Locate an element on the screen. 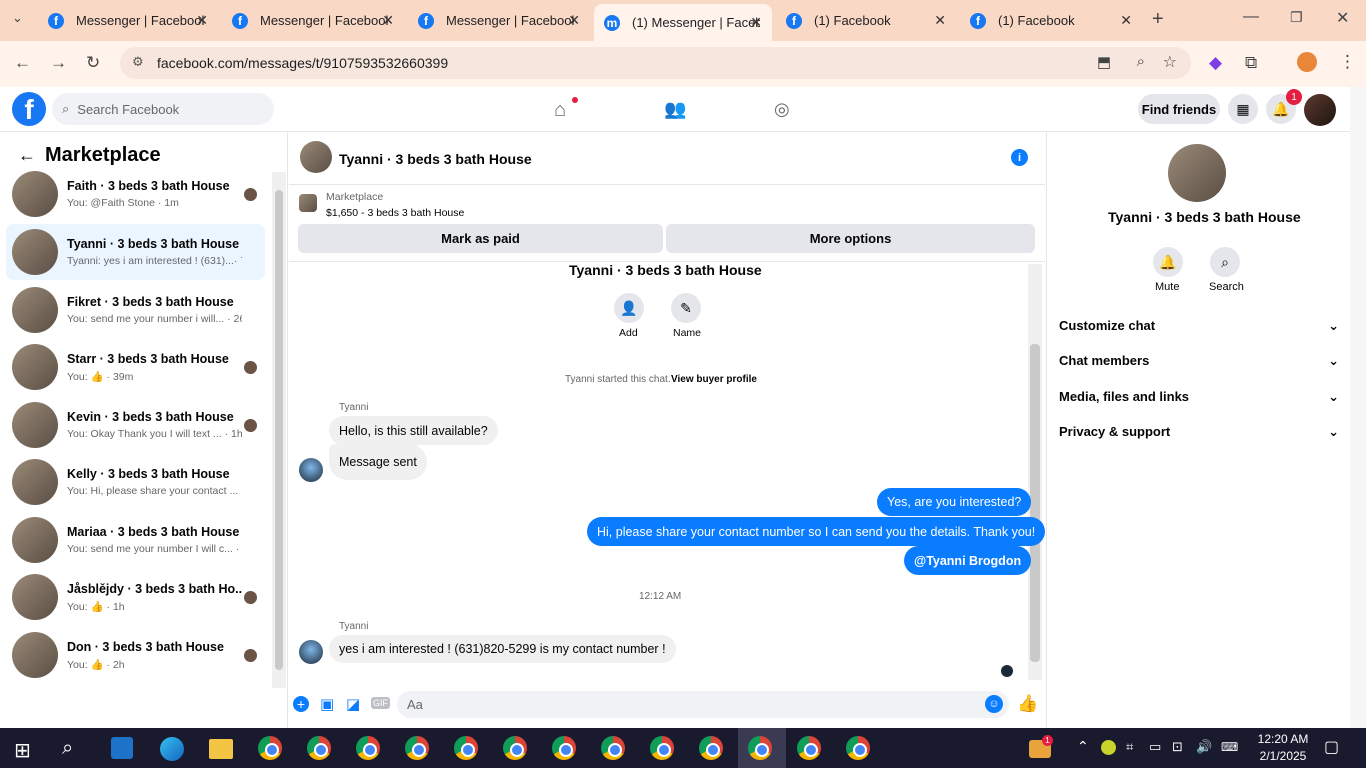 Image resolution: width=1366 pixels, height=768 pixels. sticker-icon: ◪ is located at coordinates (353, 704).